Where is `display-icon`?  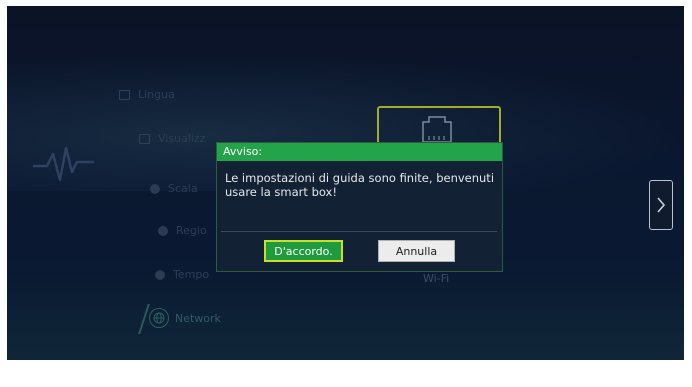 display-icon is located at coordinates (144, 138).